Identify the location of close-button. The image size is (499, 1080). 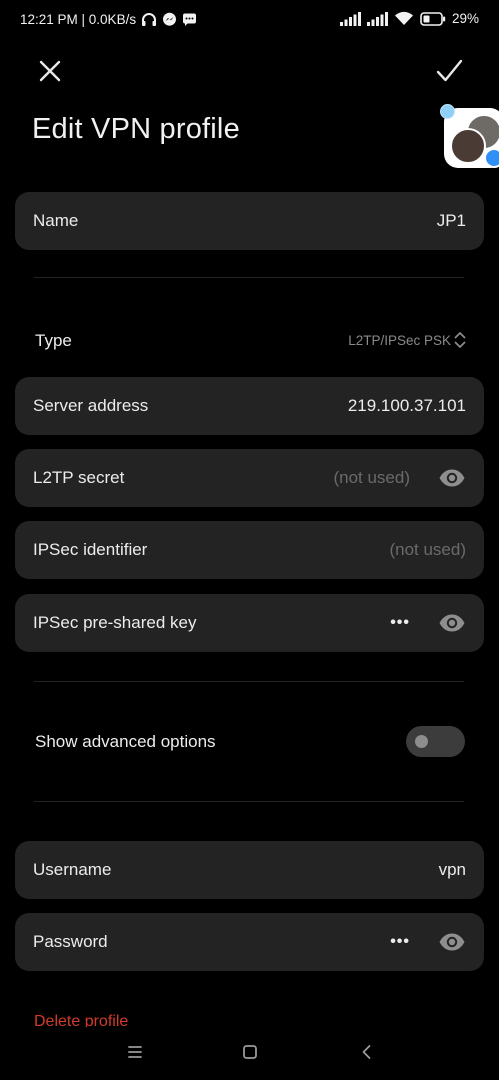
(50, 71).